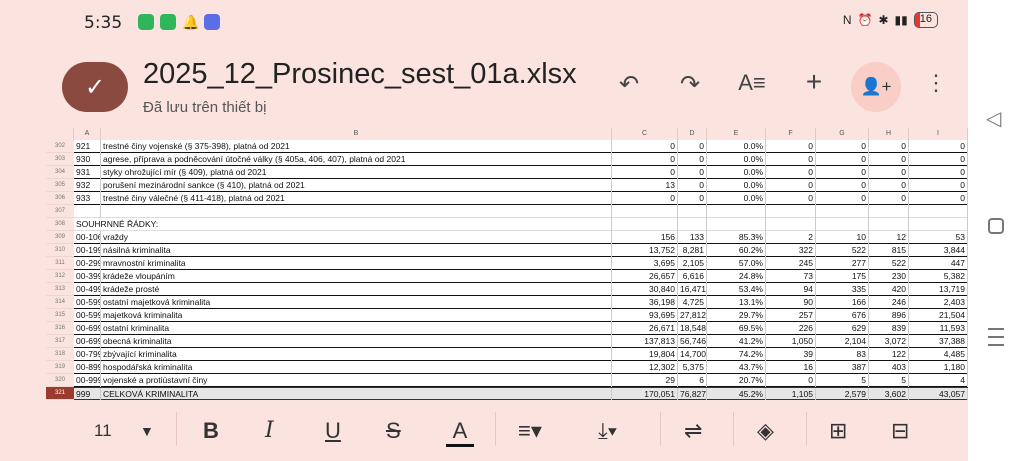 The width and height of the screenshot is (1024, 461). I want to click on cell-c: 137,813, so click(645, 341).